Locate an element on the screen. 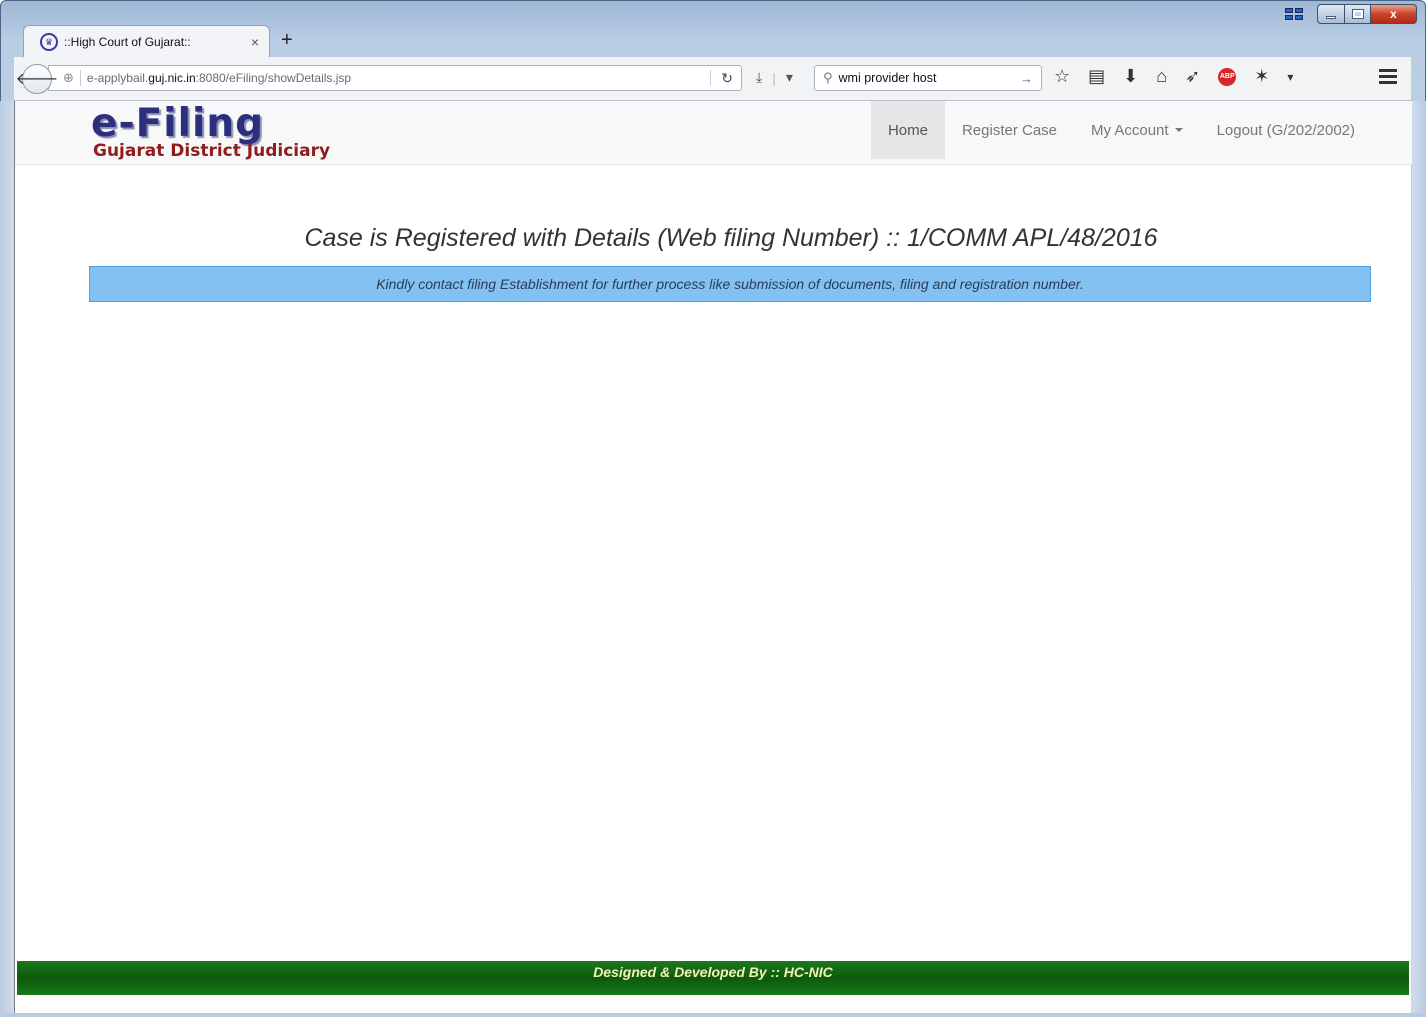 This screenshot has height=1017, width=1426. close-window-button: x is located at coordinates (1394, 14).